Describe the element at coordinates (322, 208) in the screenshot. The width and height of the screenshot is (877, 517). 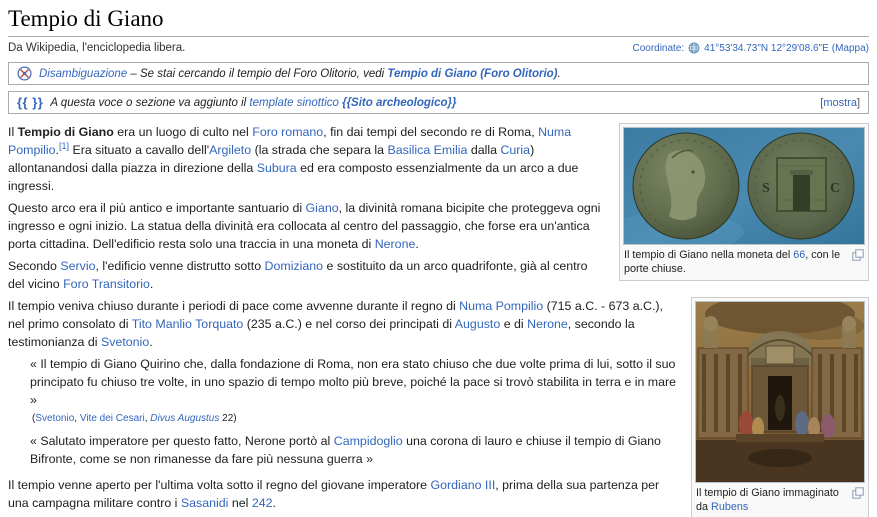
I see `wiki-link: Giano` at that location.